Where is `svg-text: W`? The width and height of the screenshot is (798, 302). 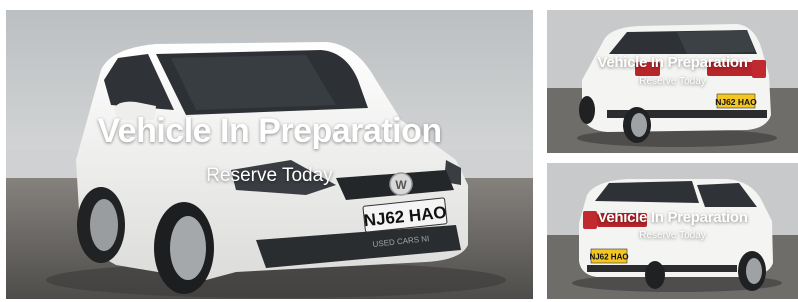 svg-text: W is located at coordinates (401, 185).